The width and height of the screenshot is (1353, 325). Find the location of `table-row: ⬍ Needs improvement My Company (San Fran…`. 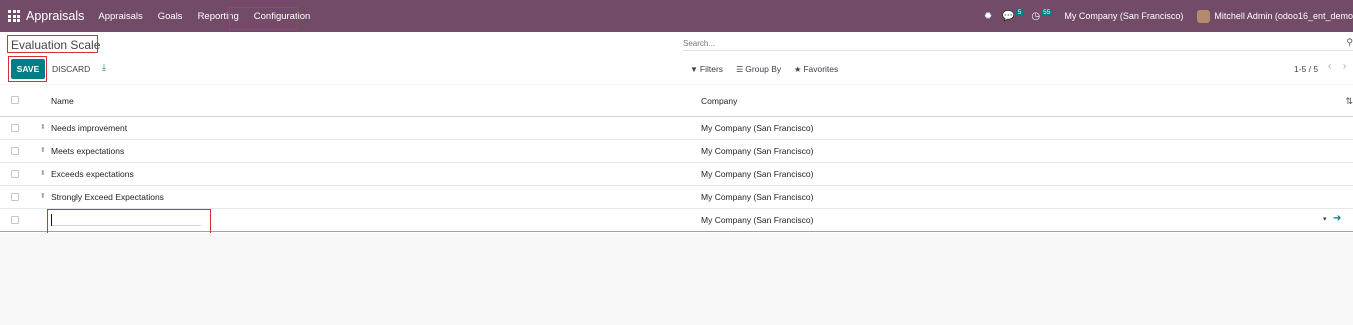

table-row: ⬍ Needs improvement My Company (San Fran… is located at coordinates (676, 128).